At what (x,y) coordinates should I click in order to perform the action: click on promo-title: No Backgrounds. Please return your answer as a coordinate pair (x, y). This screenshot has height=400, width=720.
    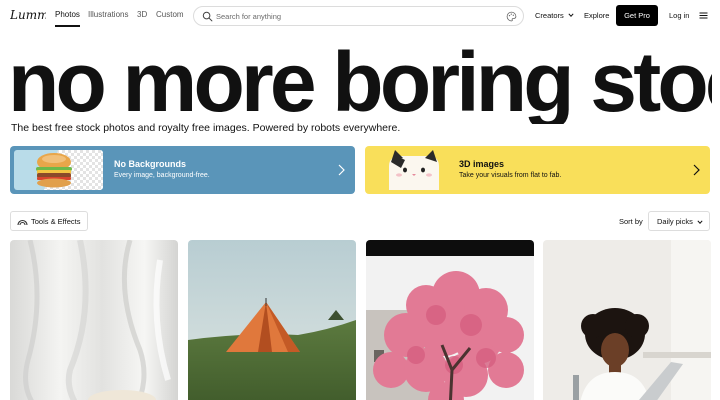
    Looking at the image, I should click on (150, 164).